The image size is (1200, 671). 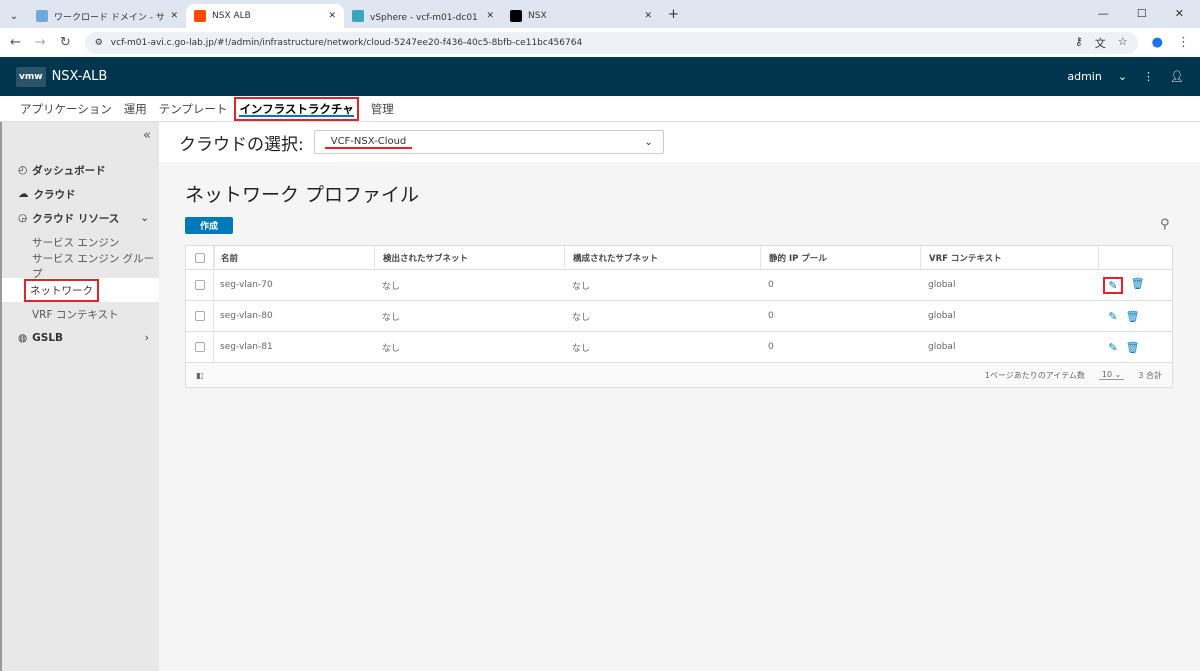 What do you see at coordinates (1100, 43) in the screenshot?
I see `translate-icon: 文` at bounding box center [1100, 43].